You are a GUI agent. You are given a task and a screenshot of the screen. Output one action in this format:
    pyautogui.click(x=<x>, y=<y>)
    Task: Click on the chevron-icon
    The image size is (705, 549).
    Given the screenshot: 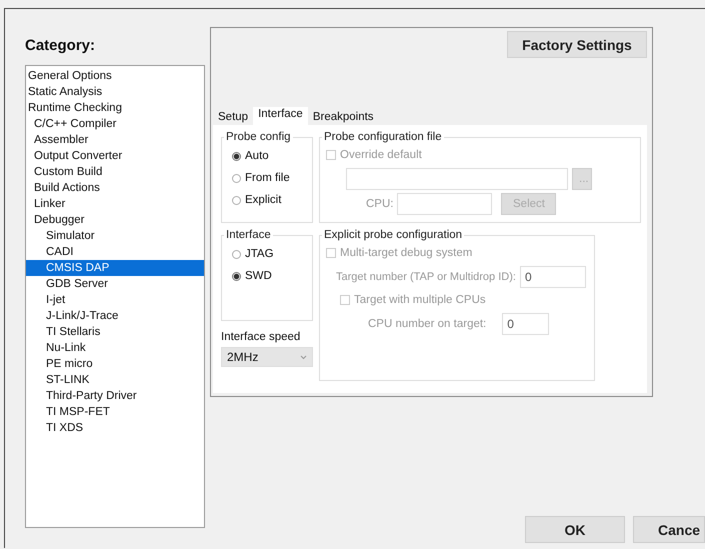 What is the action you would take?
    pyautogui.click(x=303, y=357)
    